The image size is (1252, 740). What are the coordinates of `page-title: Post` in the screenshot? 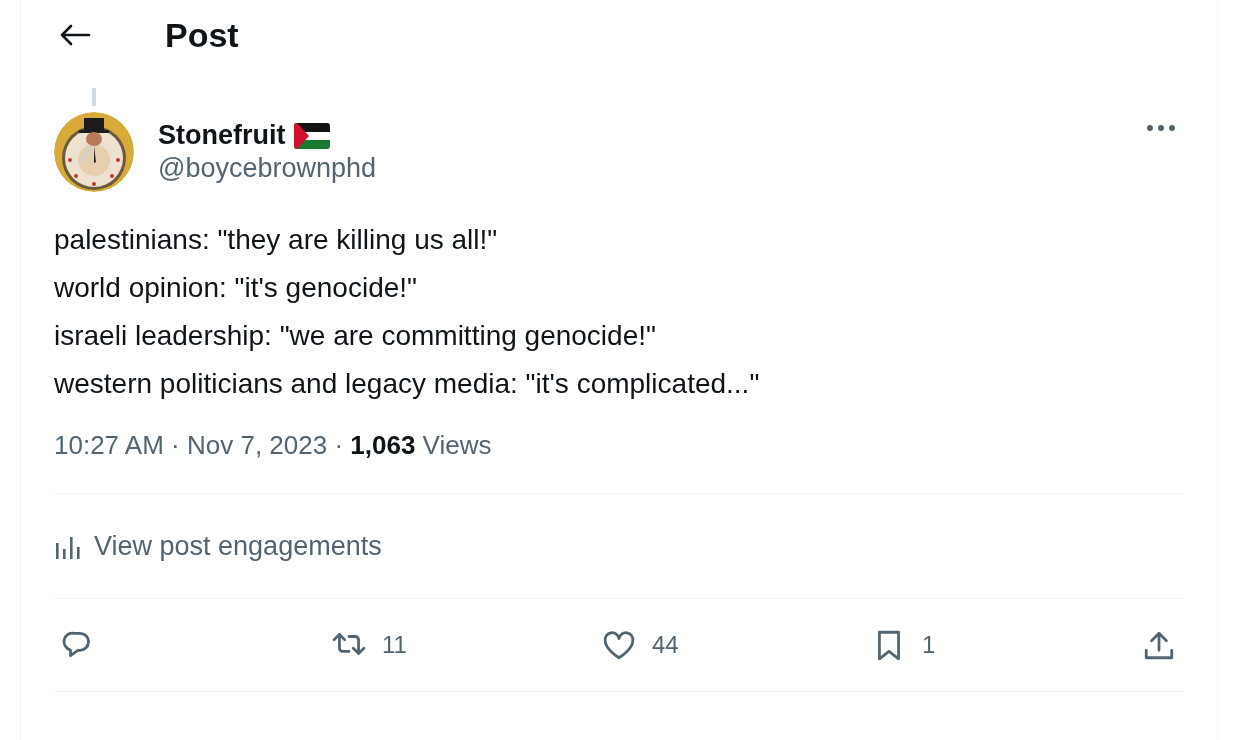 It's located at (202, 35).